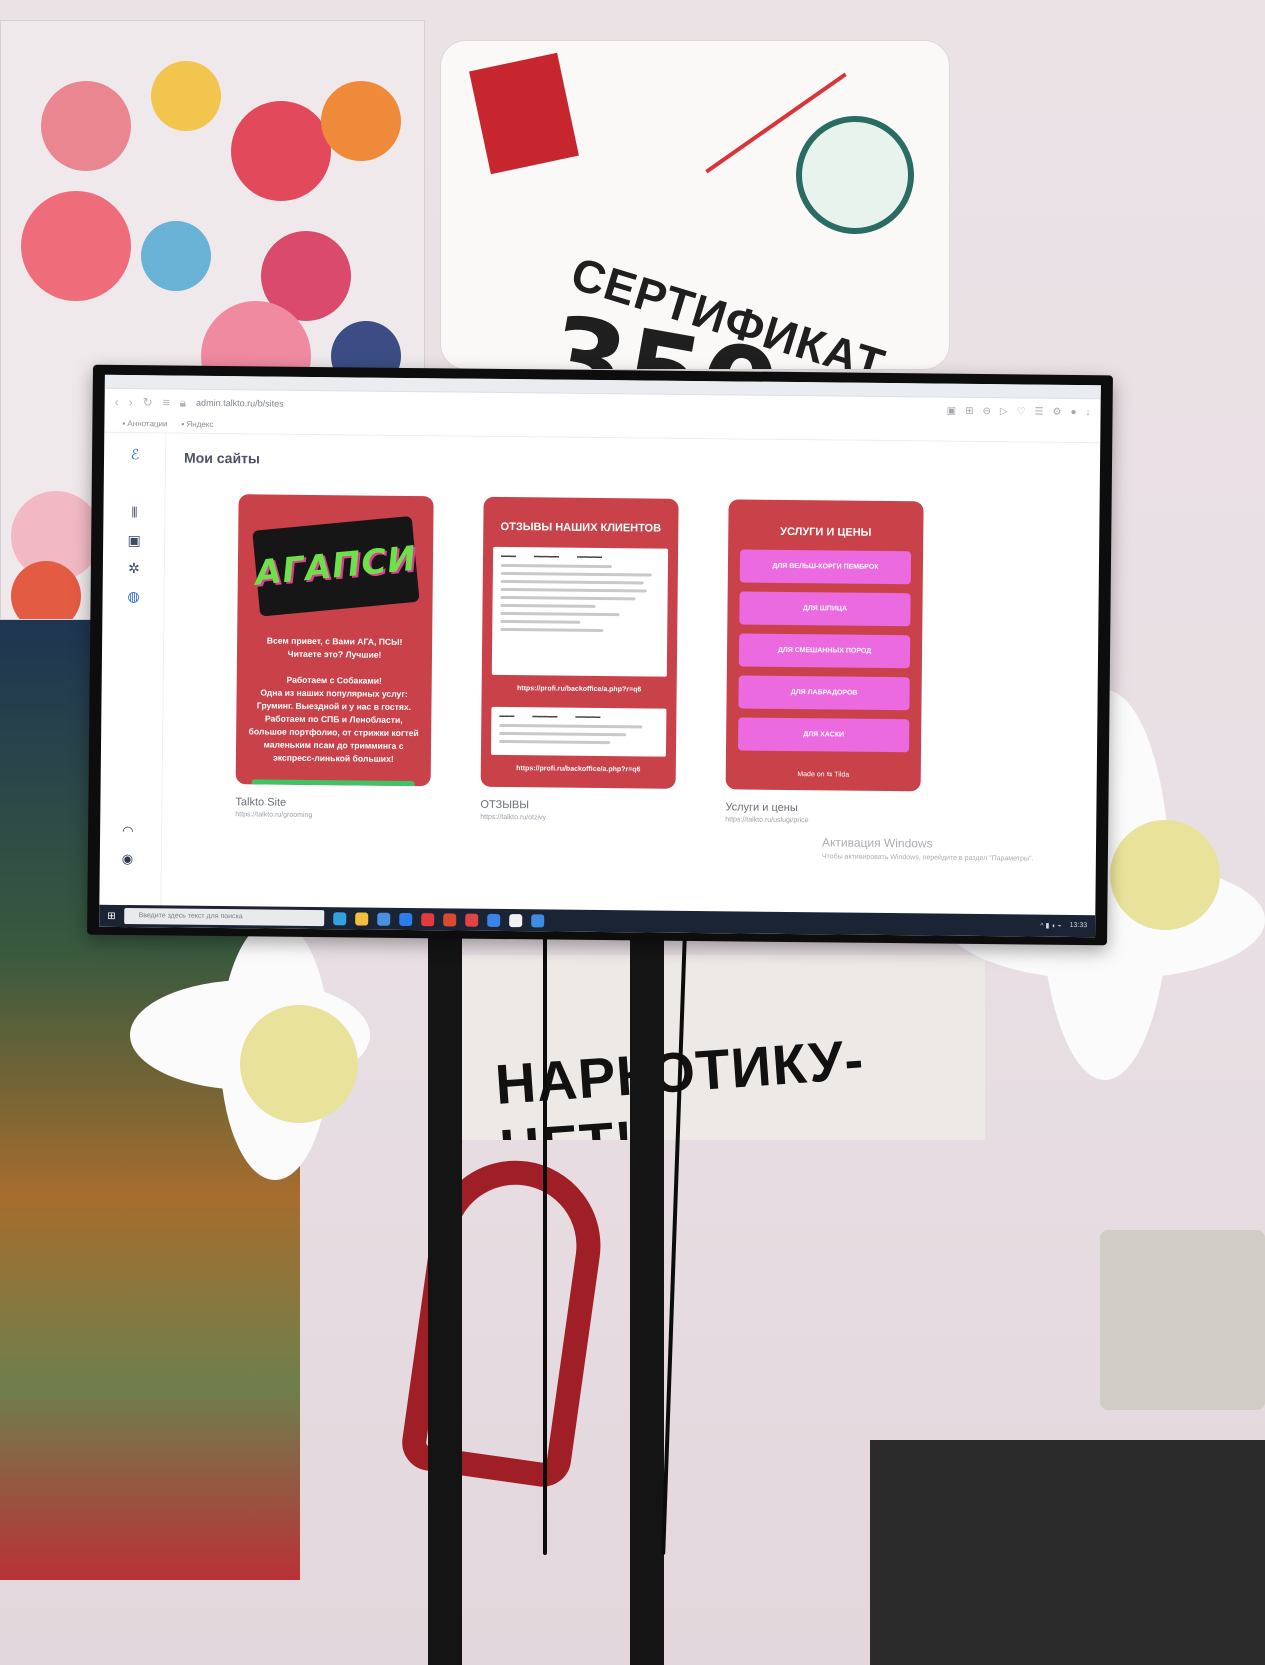 This screenshot has height=1665, width=1265. Describe the element at coordinates (824, 735) in the screenshot. I see `price-button: ДЛЯ ХАСКИ` at that location.